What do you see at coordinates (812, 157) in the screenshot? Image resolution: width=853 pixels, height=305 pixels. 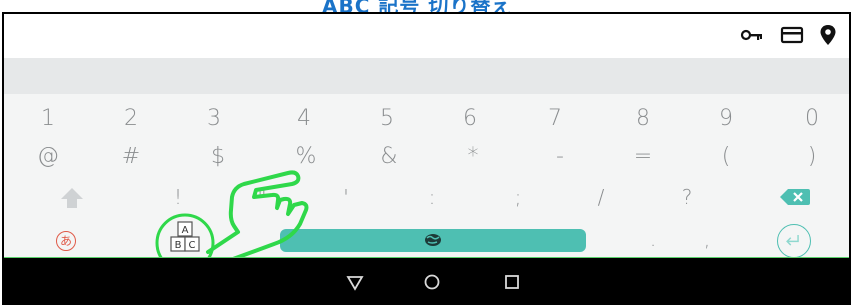 I see `key-paren-close: )` at bounding box center [812, 157].